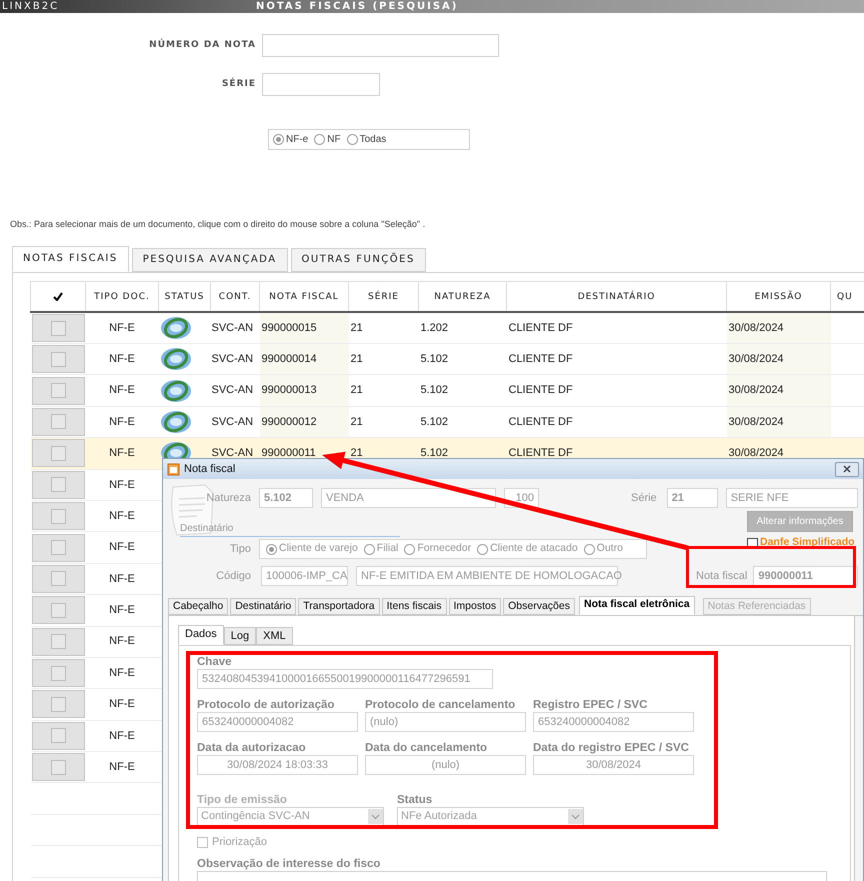  What do you see at coordinates (440, 705) in the screenshot?
I see `field-label: Protocolo de cancelamento` at bounding box center [440, 705].